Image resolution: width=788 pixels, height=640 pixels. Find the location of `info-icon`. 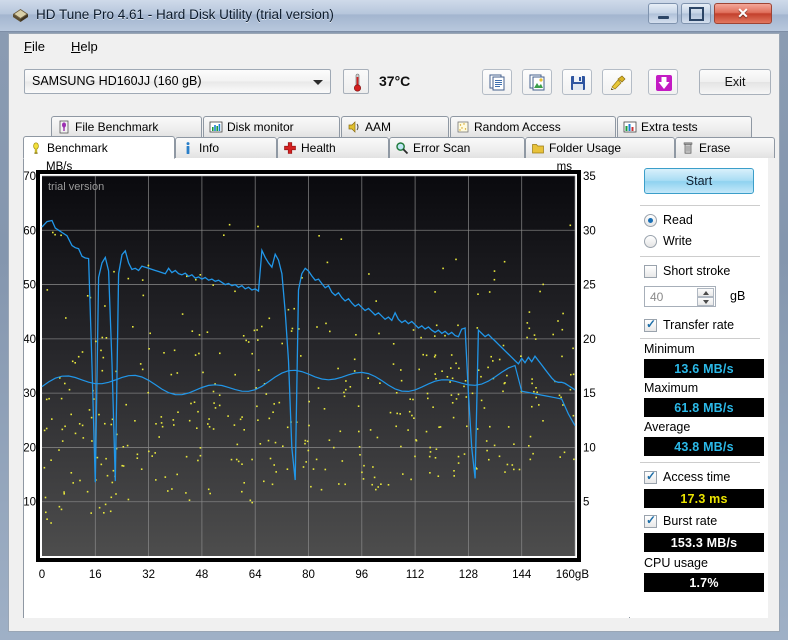

info-icon is located at coordinates (188, 148).